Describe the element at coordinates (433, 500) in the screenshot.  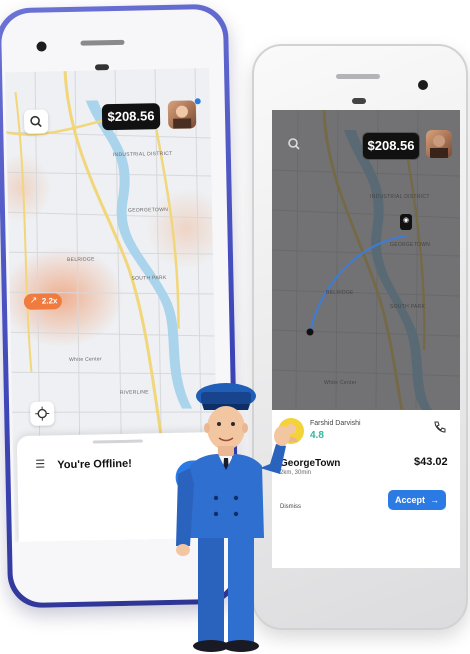
I see `arrow-right-icon: →` at that location.